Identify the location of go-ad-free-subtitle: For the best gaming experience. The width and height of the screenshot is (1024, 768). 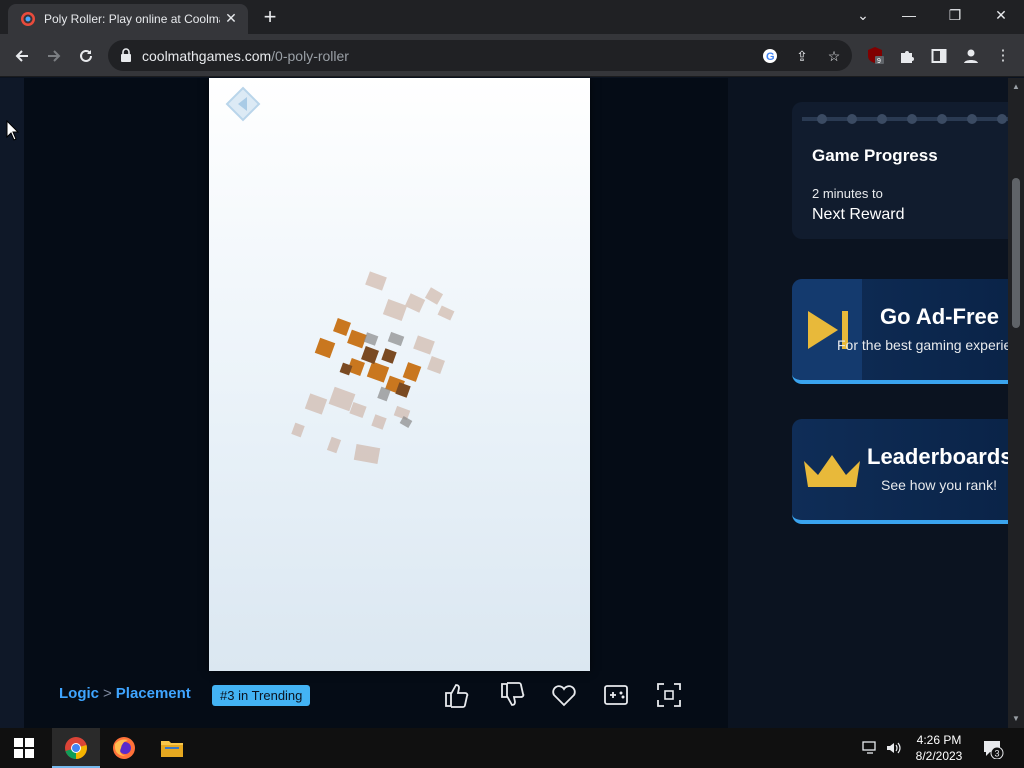
(922, 345).